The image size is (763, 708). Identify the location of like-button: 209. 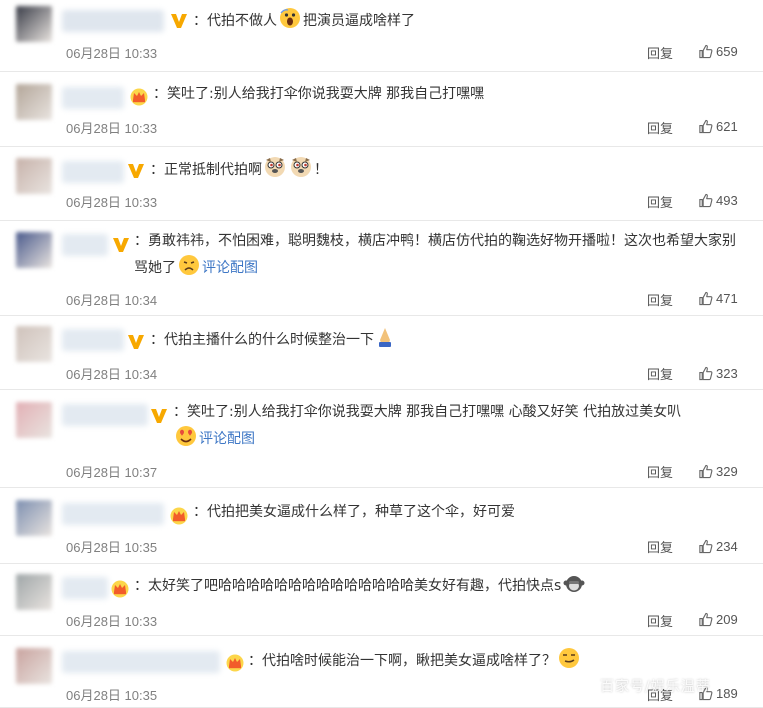
(718, 619).